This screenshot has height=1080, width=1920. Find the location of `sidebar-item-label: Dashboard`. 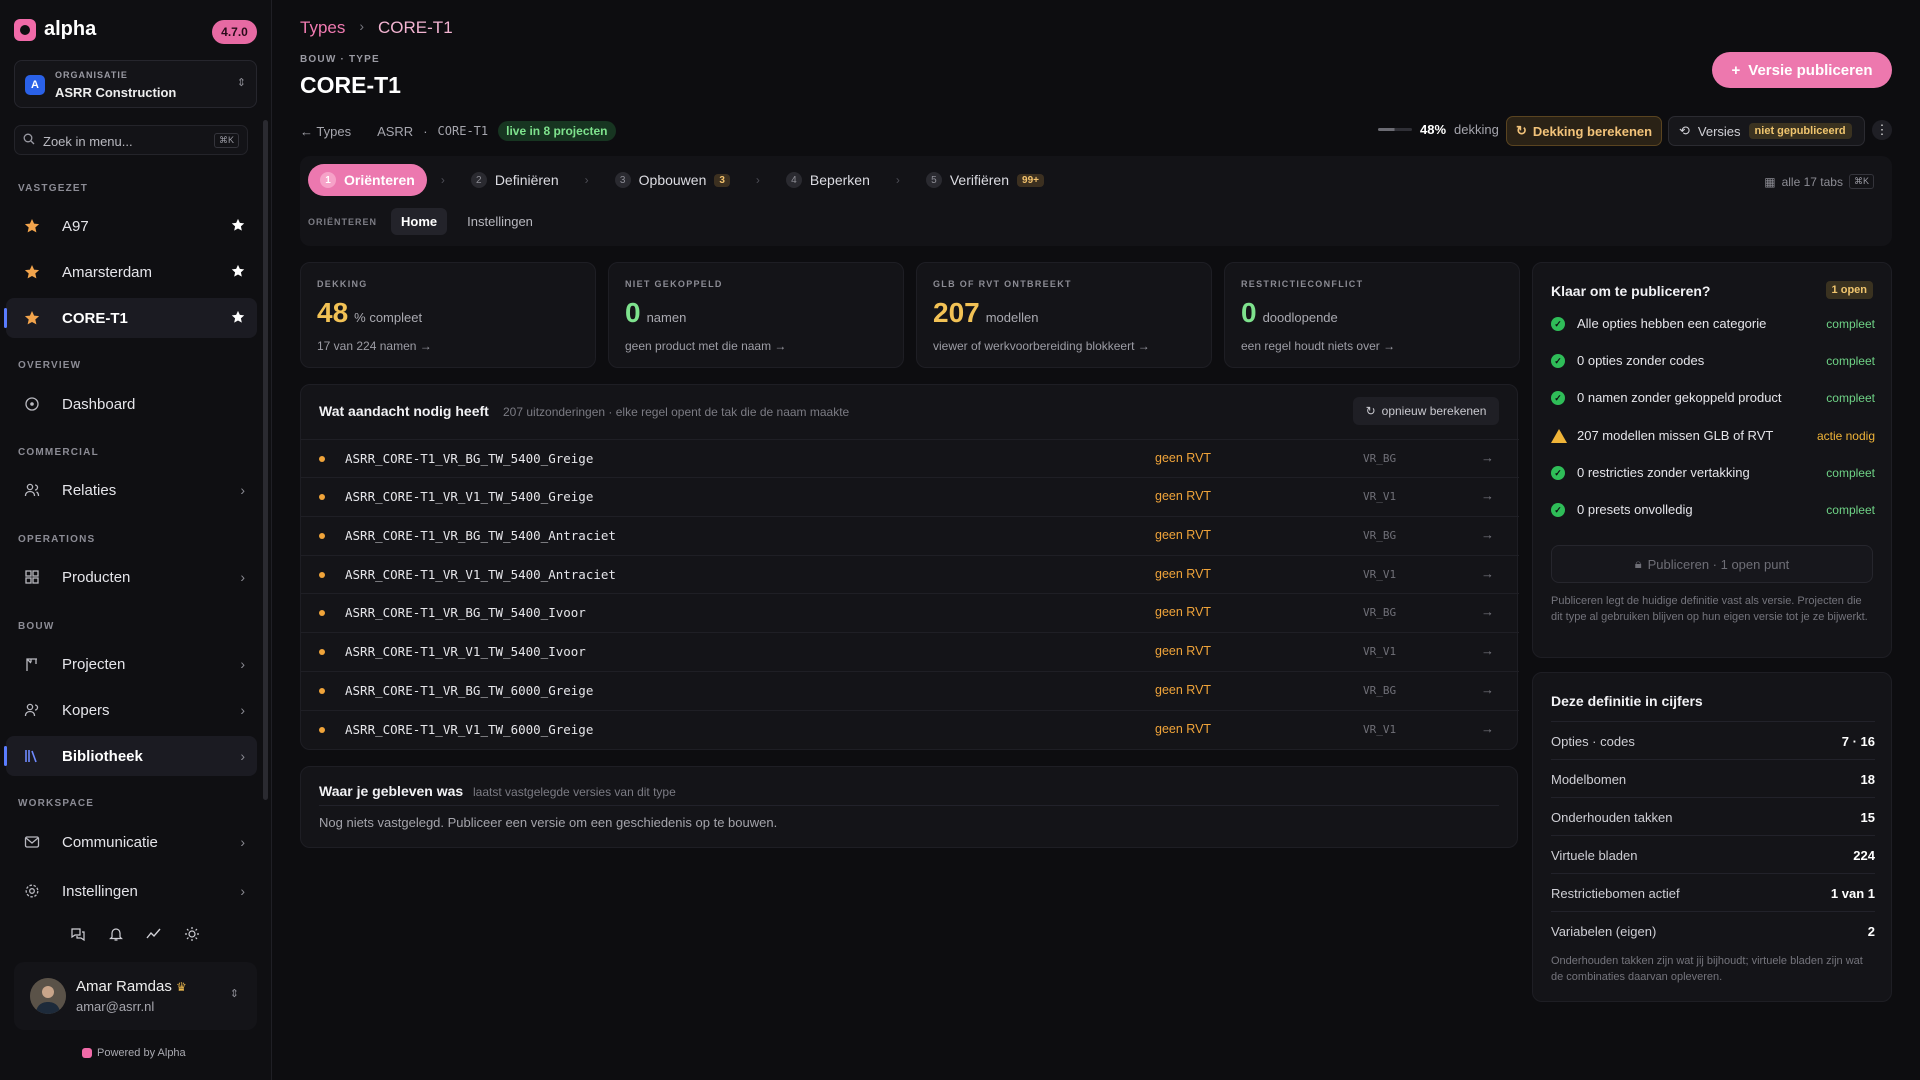

sidebar-item-label: Dashboard is located at coordinates (99, 404).